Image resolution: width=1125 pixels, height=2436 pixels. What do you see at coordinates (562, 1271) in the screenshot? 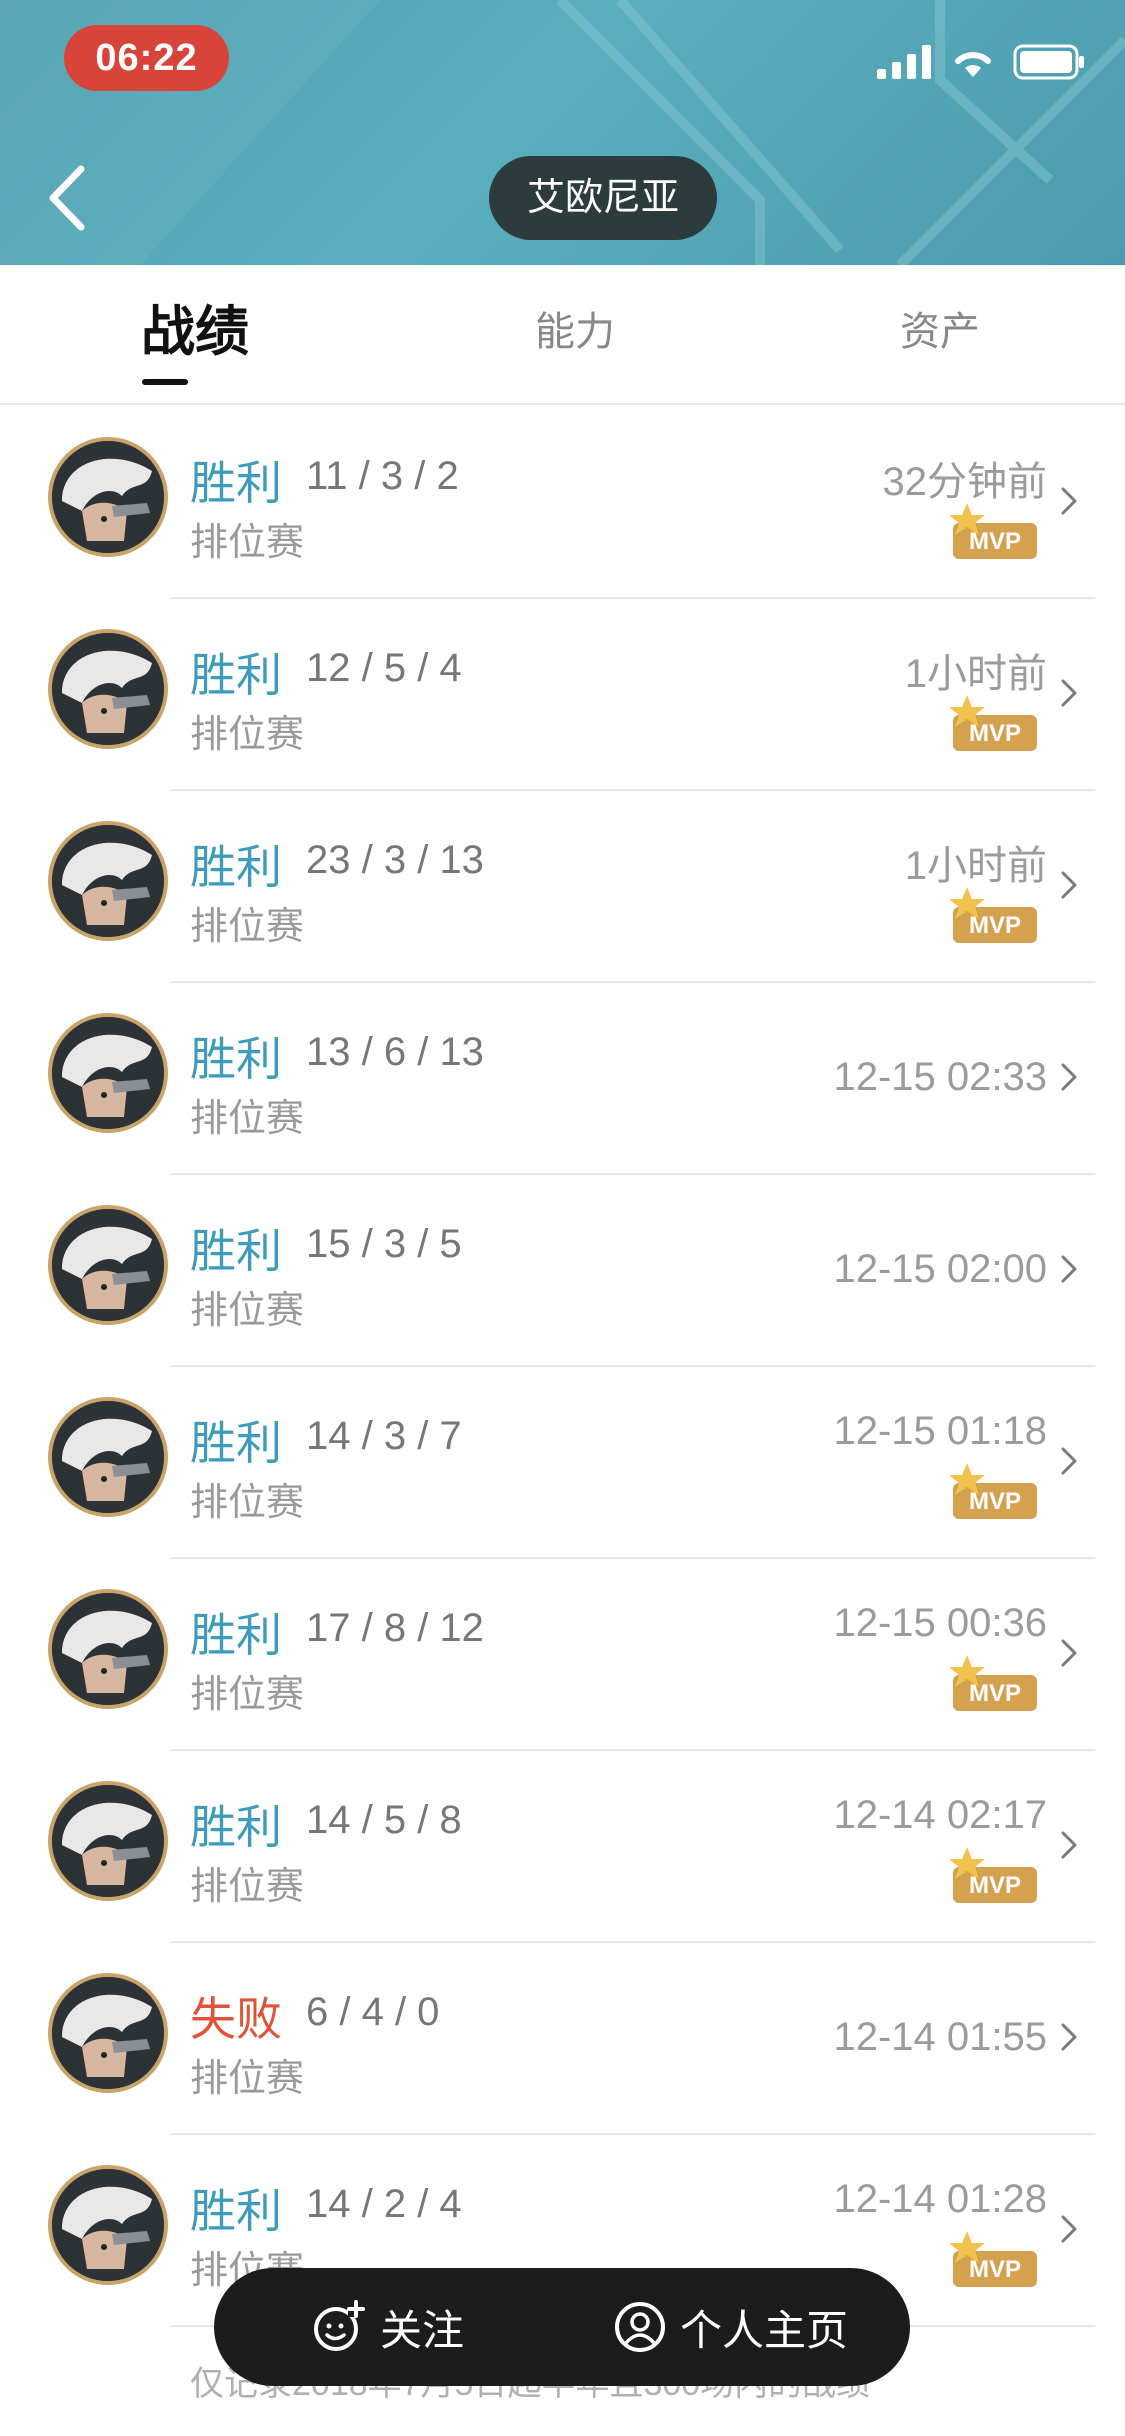
I see `match-row: 胜利 15 / 3 / 5 排位赛 12-15 02:00` at bounding box center [562, 1271].